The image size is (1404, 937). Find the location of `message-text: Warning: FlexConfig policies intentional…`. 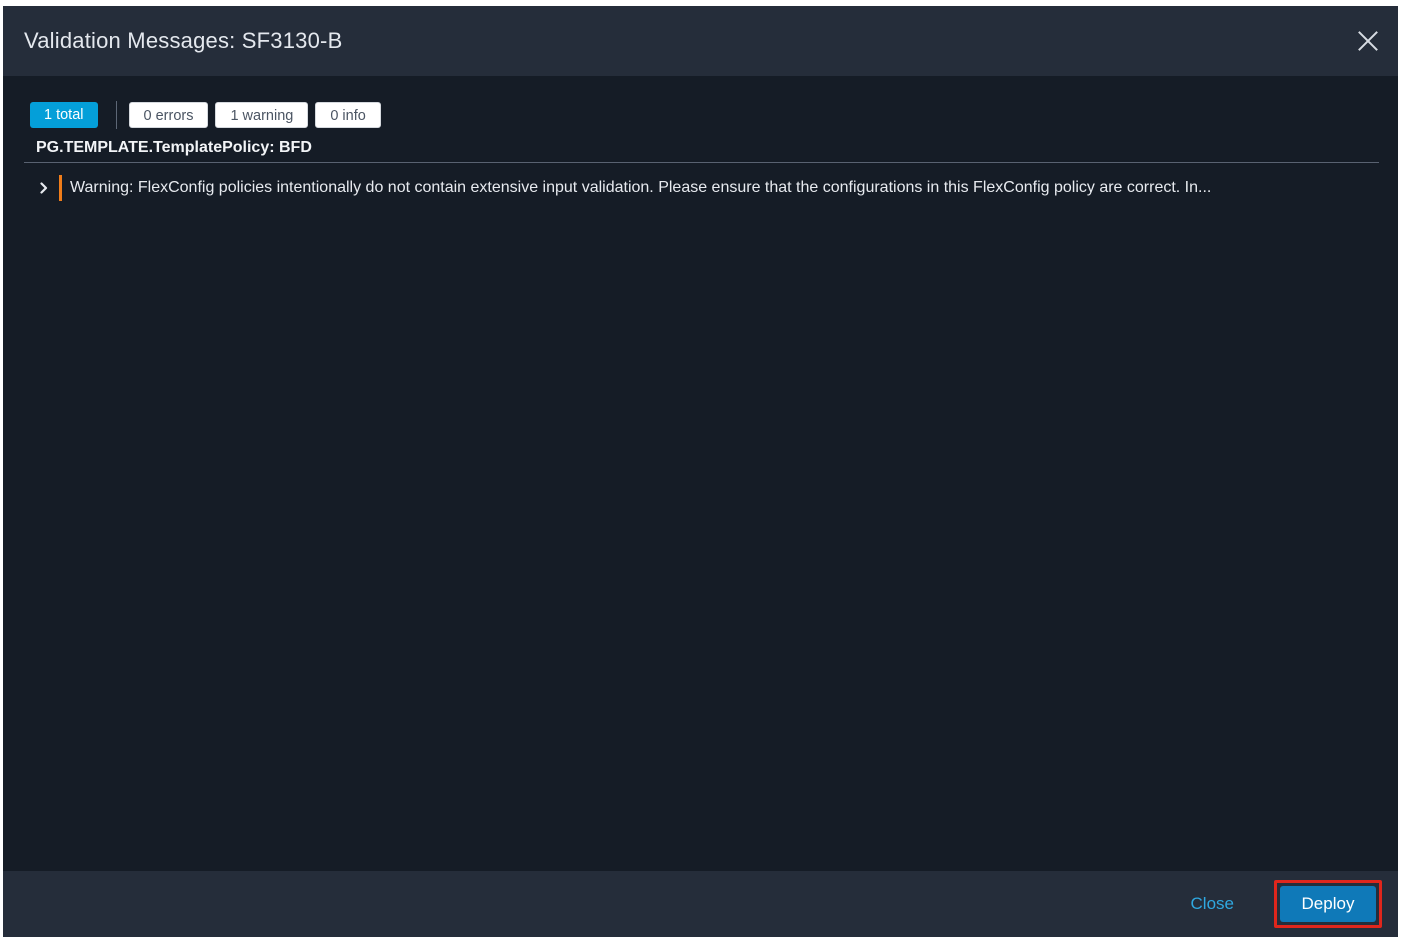

message-text: Warning: FlexConfig policies intentional… is located at coordinates (641, 187).